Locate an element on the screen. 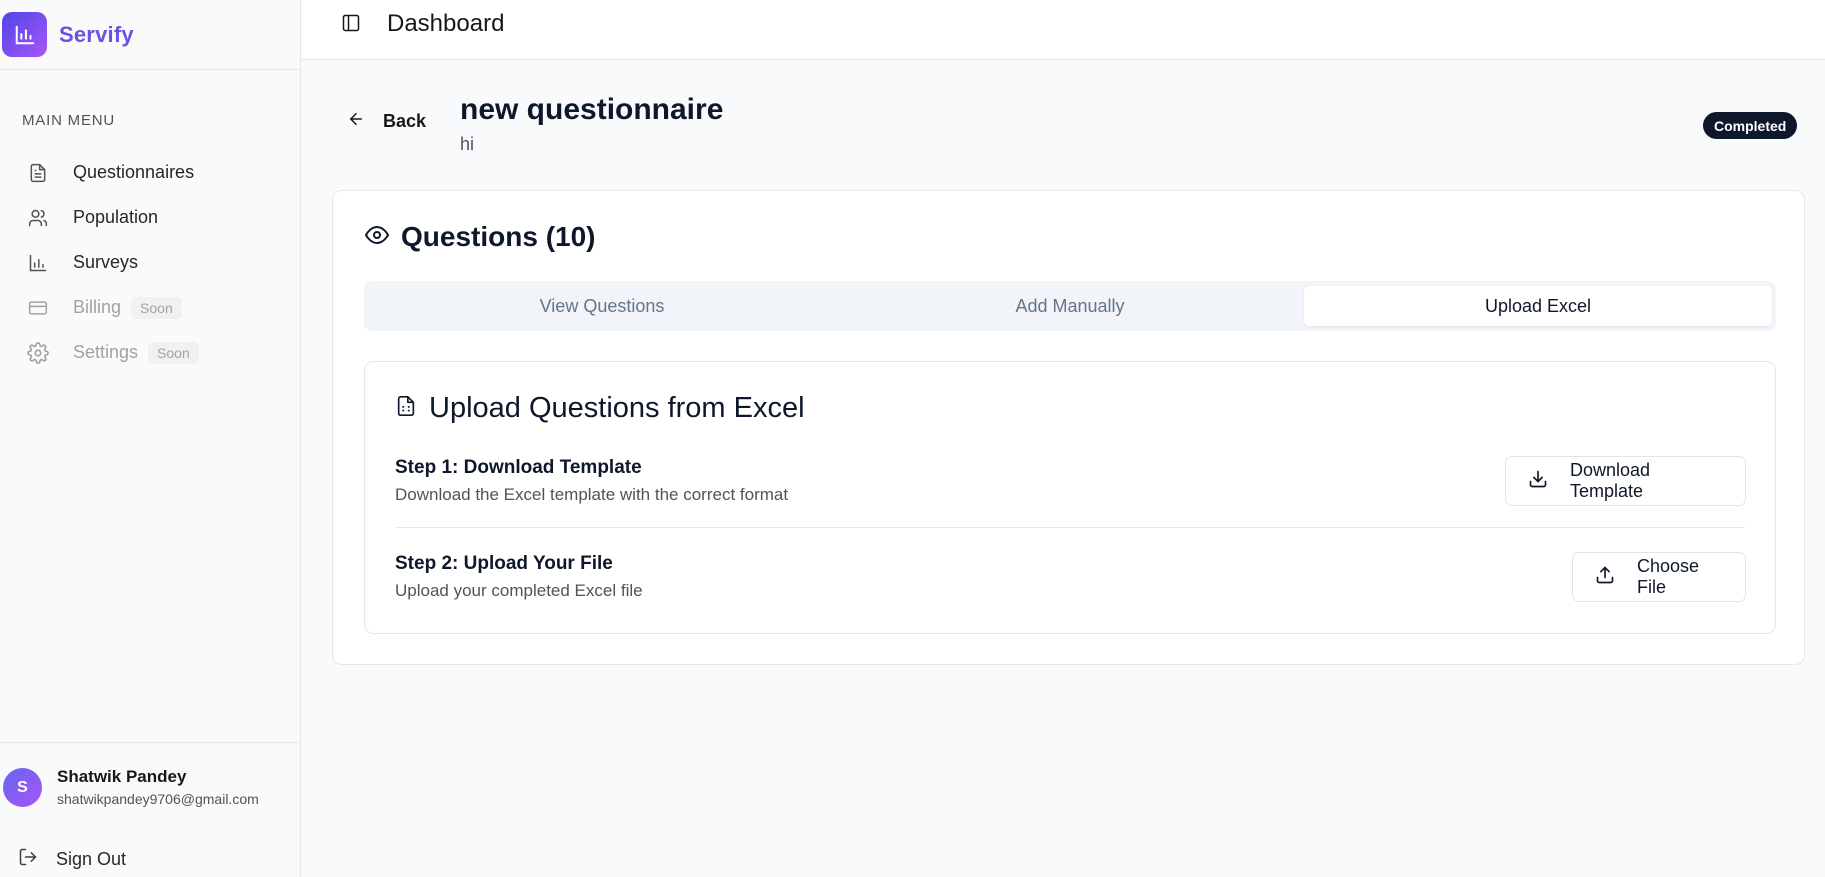  step-title: Step 2: Upload Your File is located at coordinates (504, 563).